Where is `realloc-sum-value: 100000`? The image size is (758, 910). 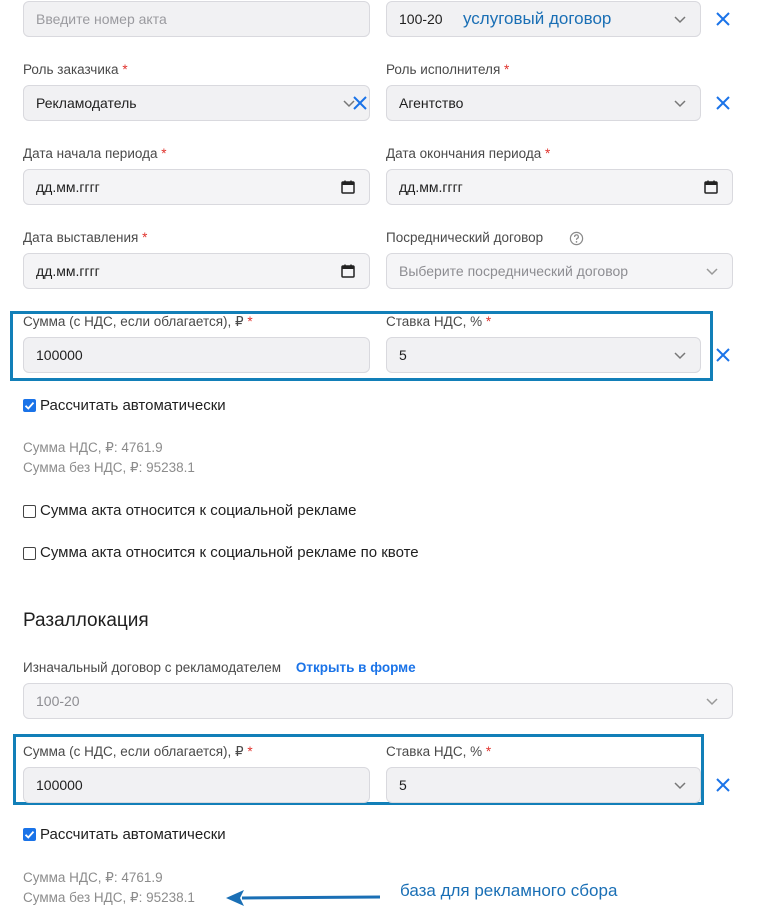 realloc-sum-value: 100000 is located at coordinates (59, 785).